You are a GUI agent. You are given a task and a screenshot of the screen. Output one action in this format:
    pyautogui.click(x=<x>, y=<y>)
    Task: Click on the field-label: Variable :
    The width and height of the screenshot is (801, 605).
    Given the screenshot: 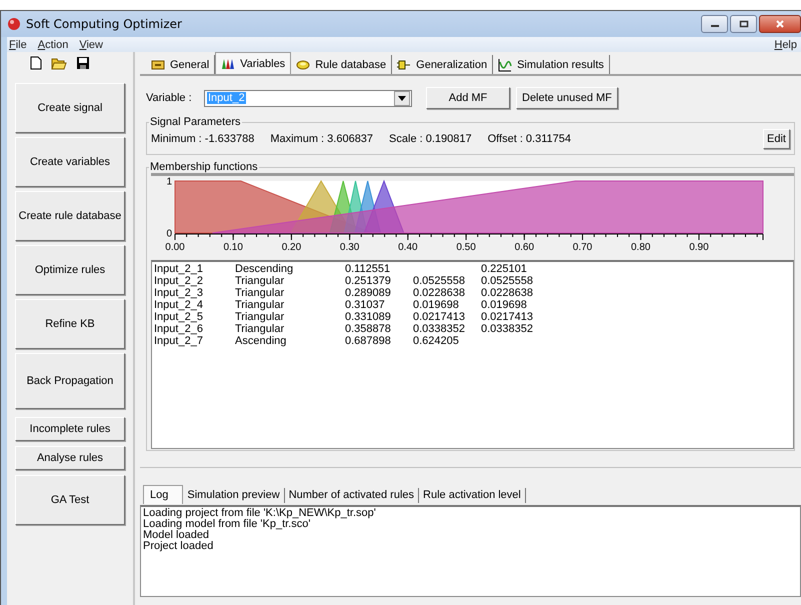 What is the action you would take?
    pyautogui.click(x=169, y=98)
    